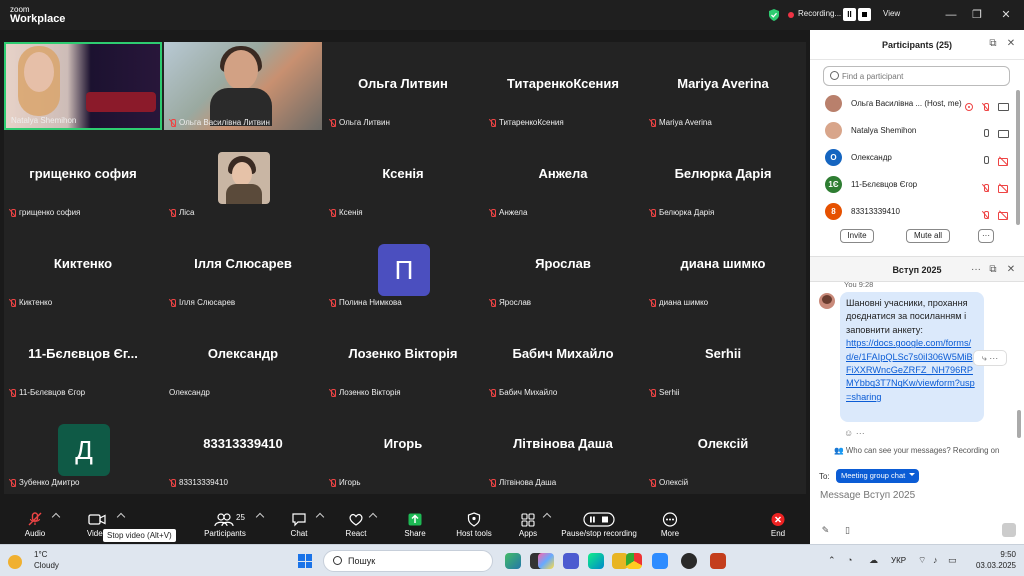 The image size is (1024, 576). I want to click on participant-tile: Mariya Averina Mariya Averina, so click(723, 86).